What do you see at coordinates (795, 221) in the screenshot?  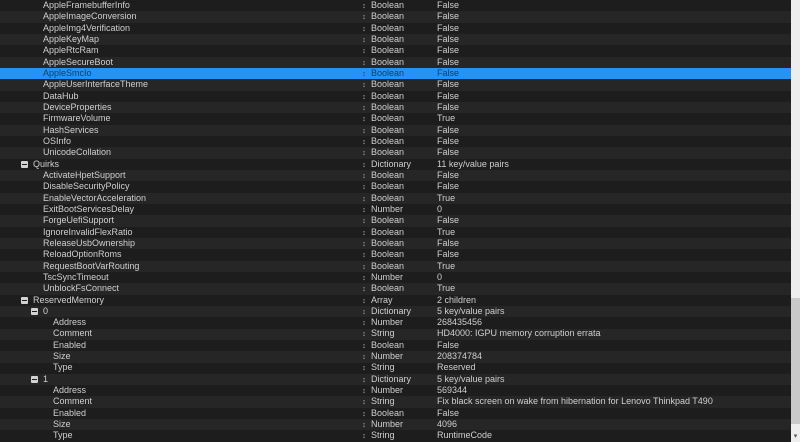 I see `vertical-scrollbar: ▾` at bounding box center [795, 221].